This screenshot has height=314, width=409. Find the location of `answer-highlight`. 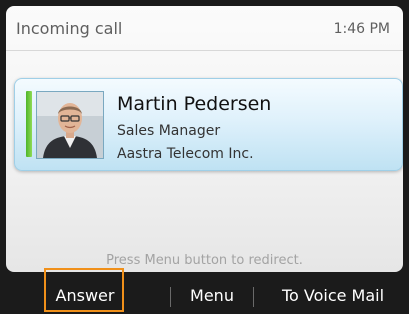

answer-highlight is located at coordinates (84, 290).